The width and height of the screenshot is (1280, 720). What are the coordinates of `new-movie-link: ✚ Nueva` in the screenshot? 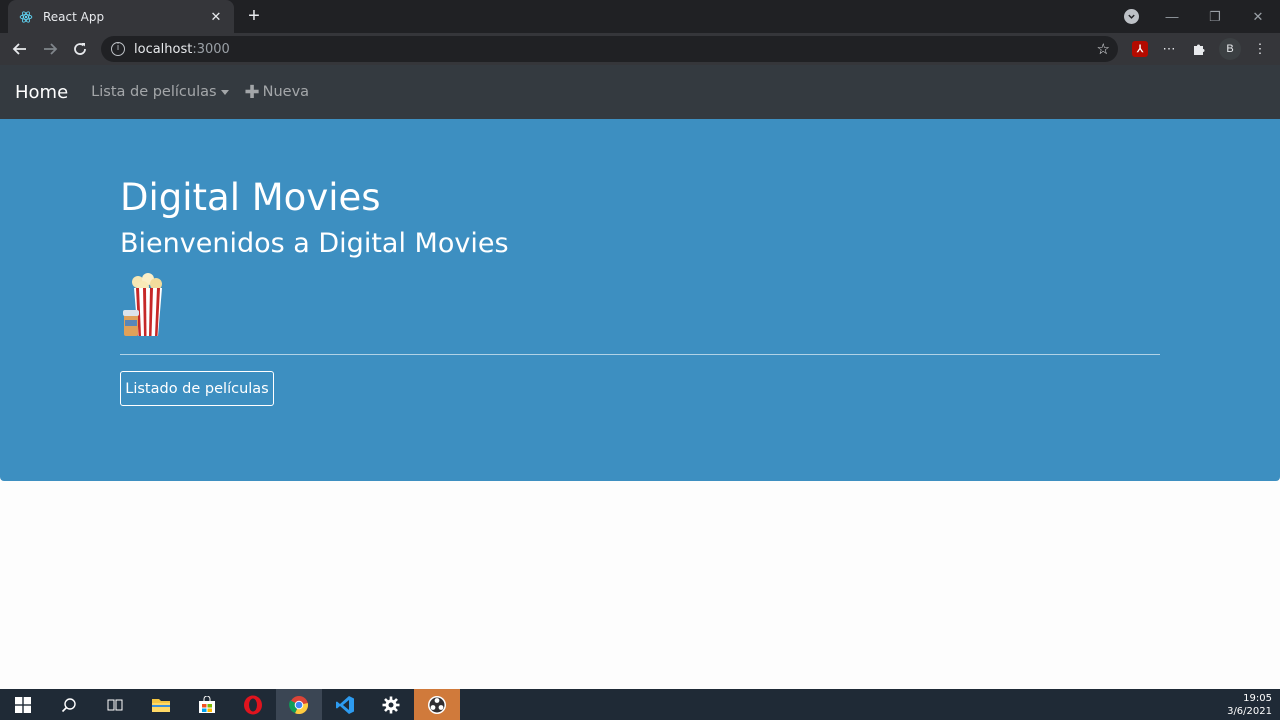 It's located at (277, 92).